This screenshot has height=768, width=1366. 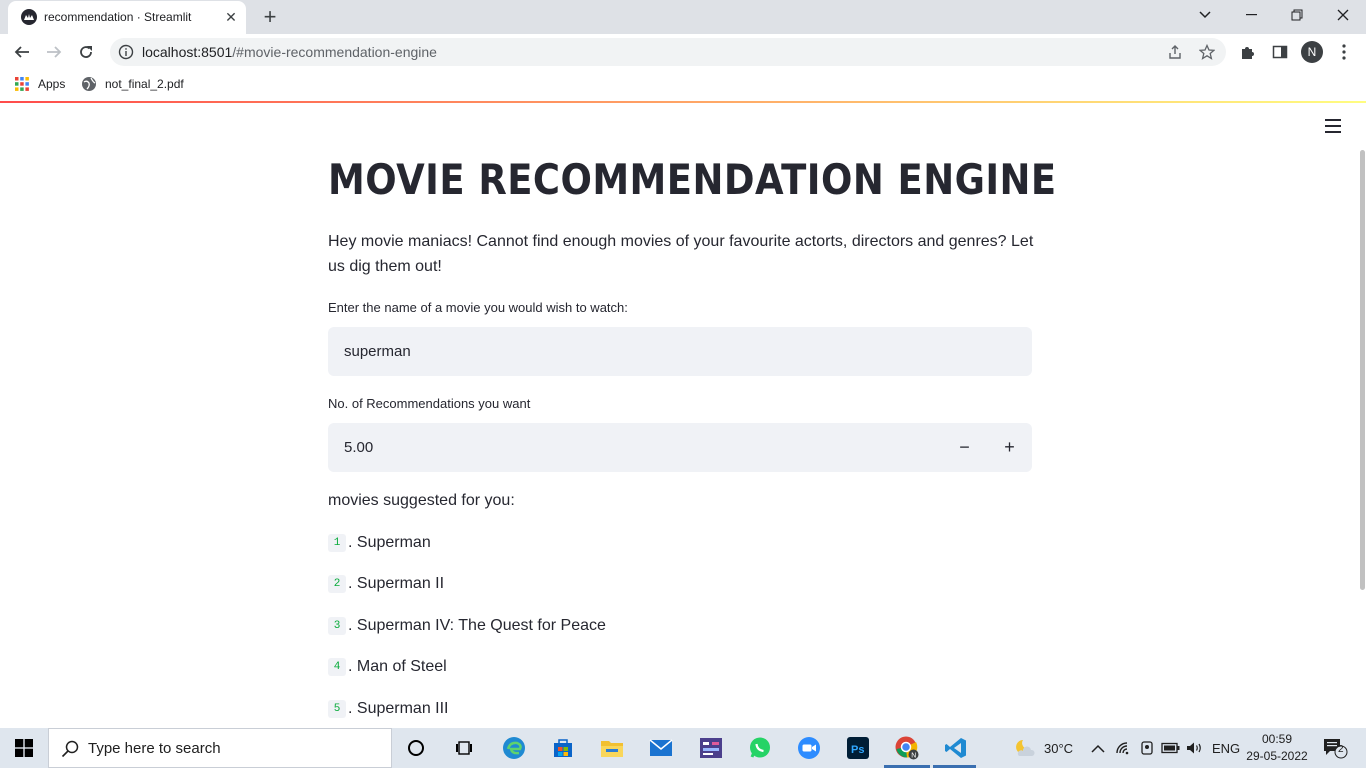 I want to click on movie-name-input, so click(x=680, y=351).